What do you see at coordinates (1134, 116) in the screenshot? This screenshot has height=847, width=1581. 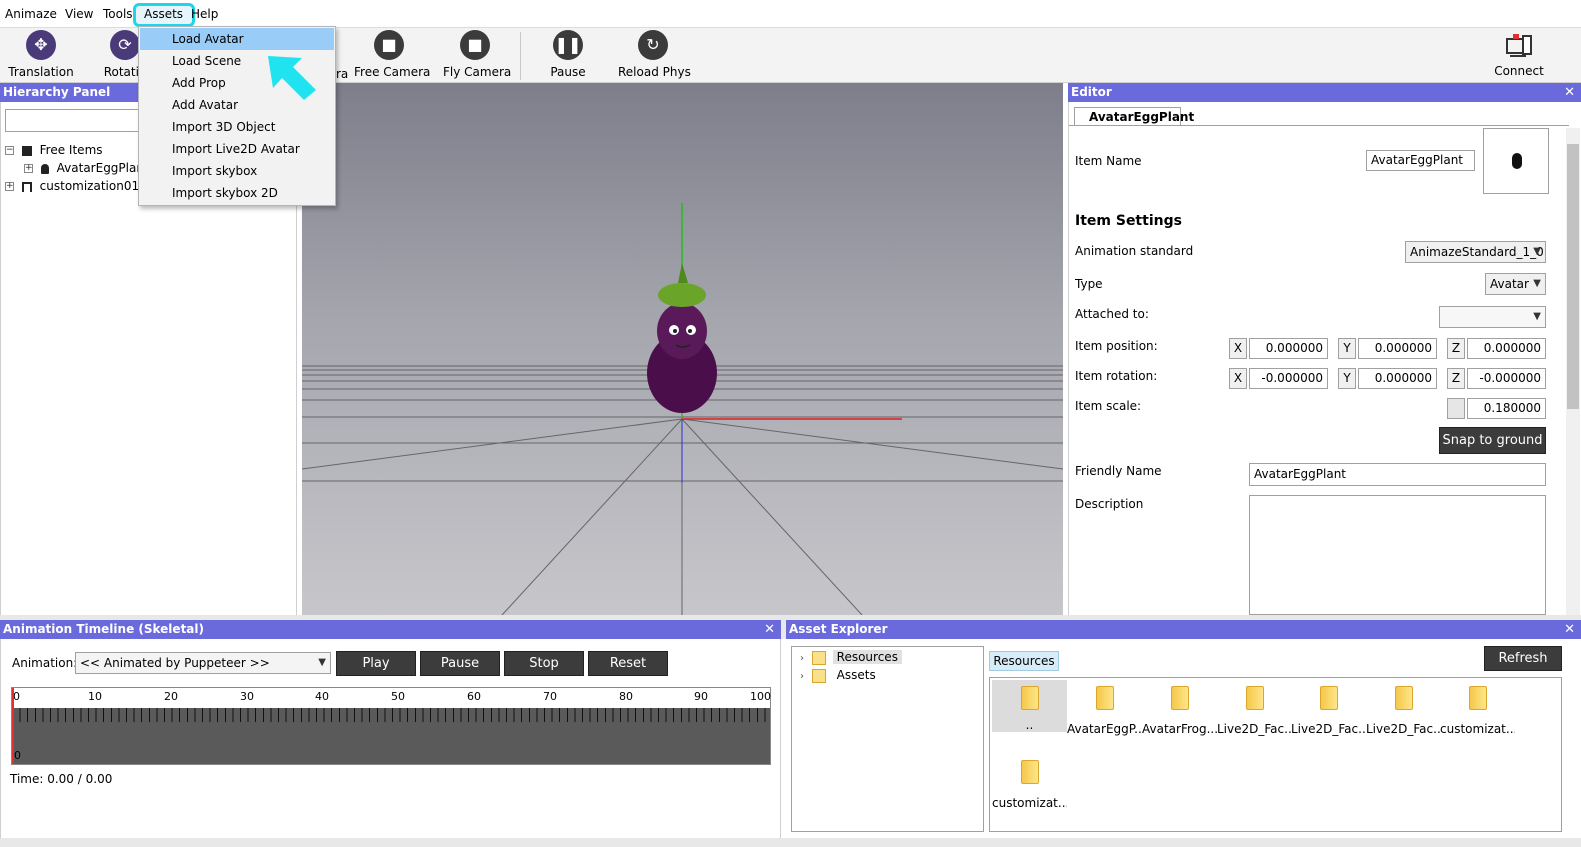 I see `editor-tab: AvatarEggPlant` at bounding box center [1134, 116].